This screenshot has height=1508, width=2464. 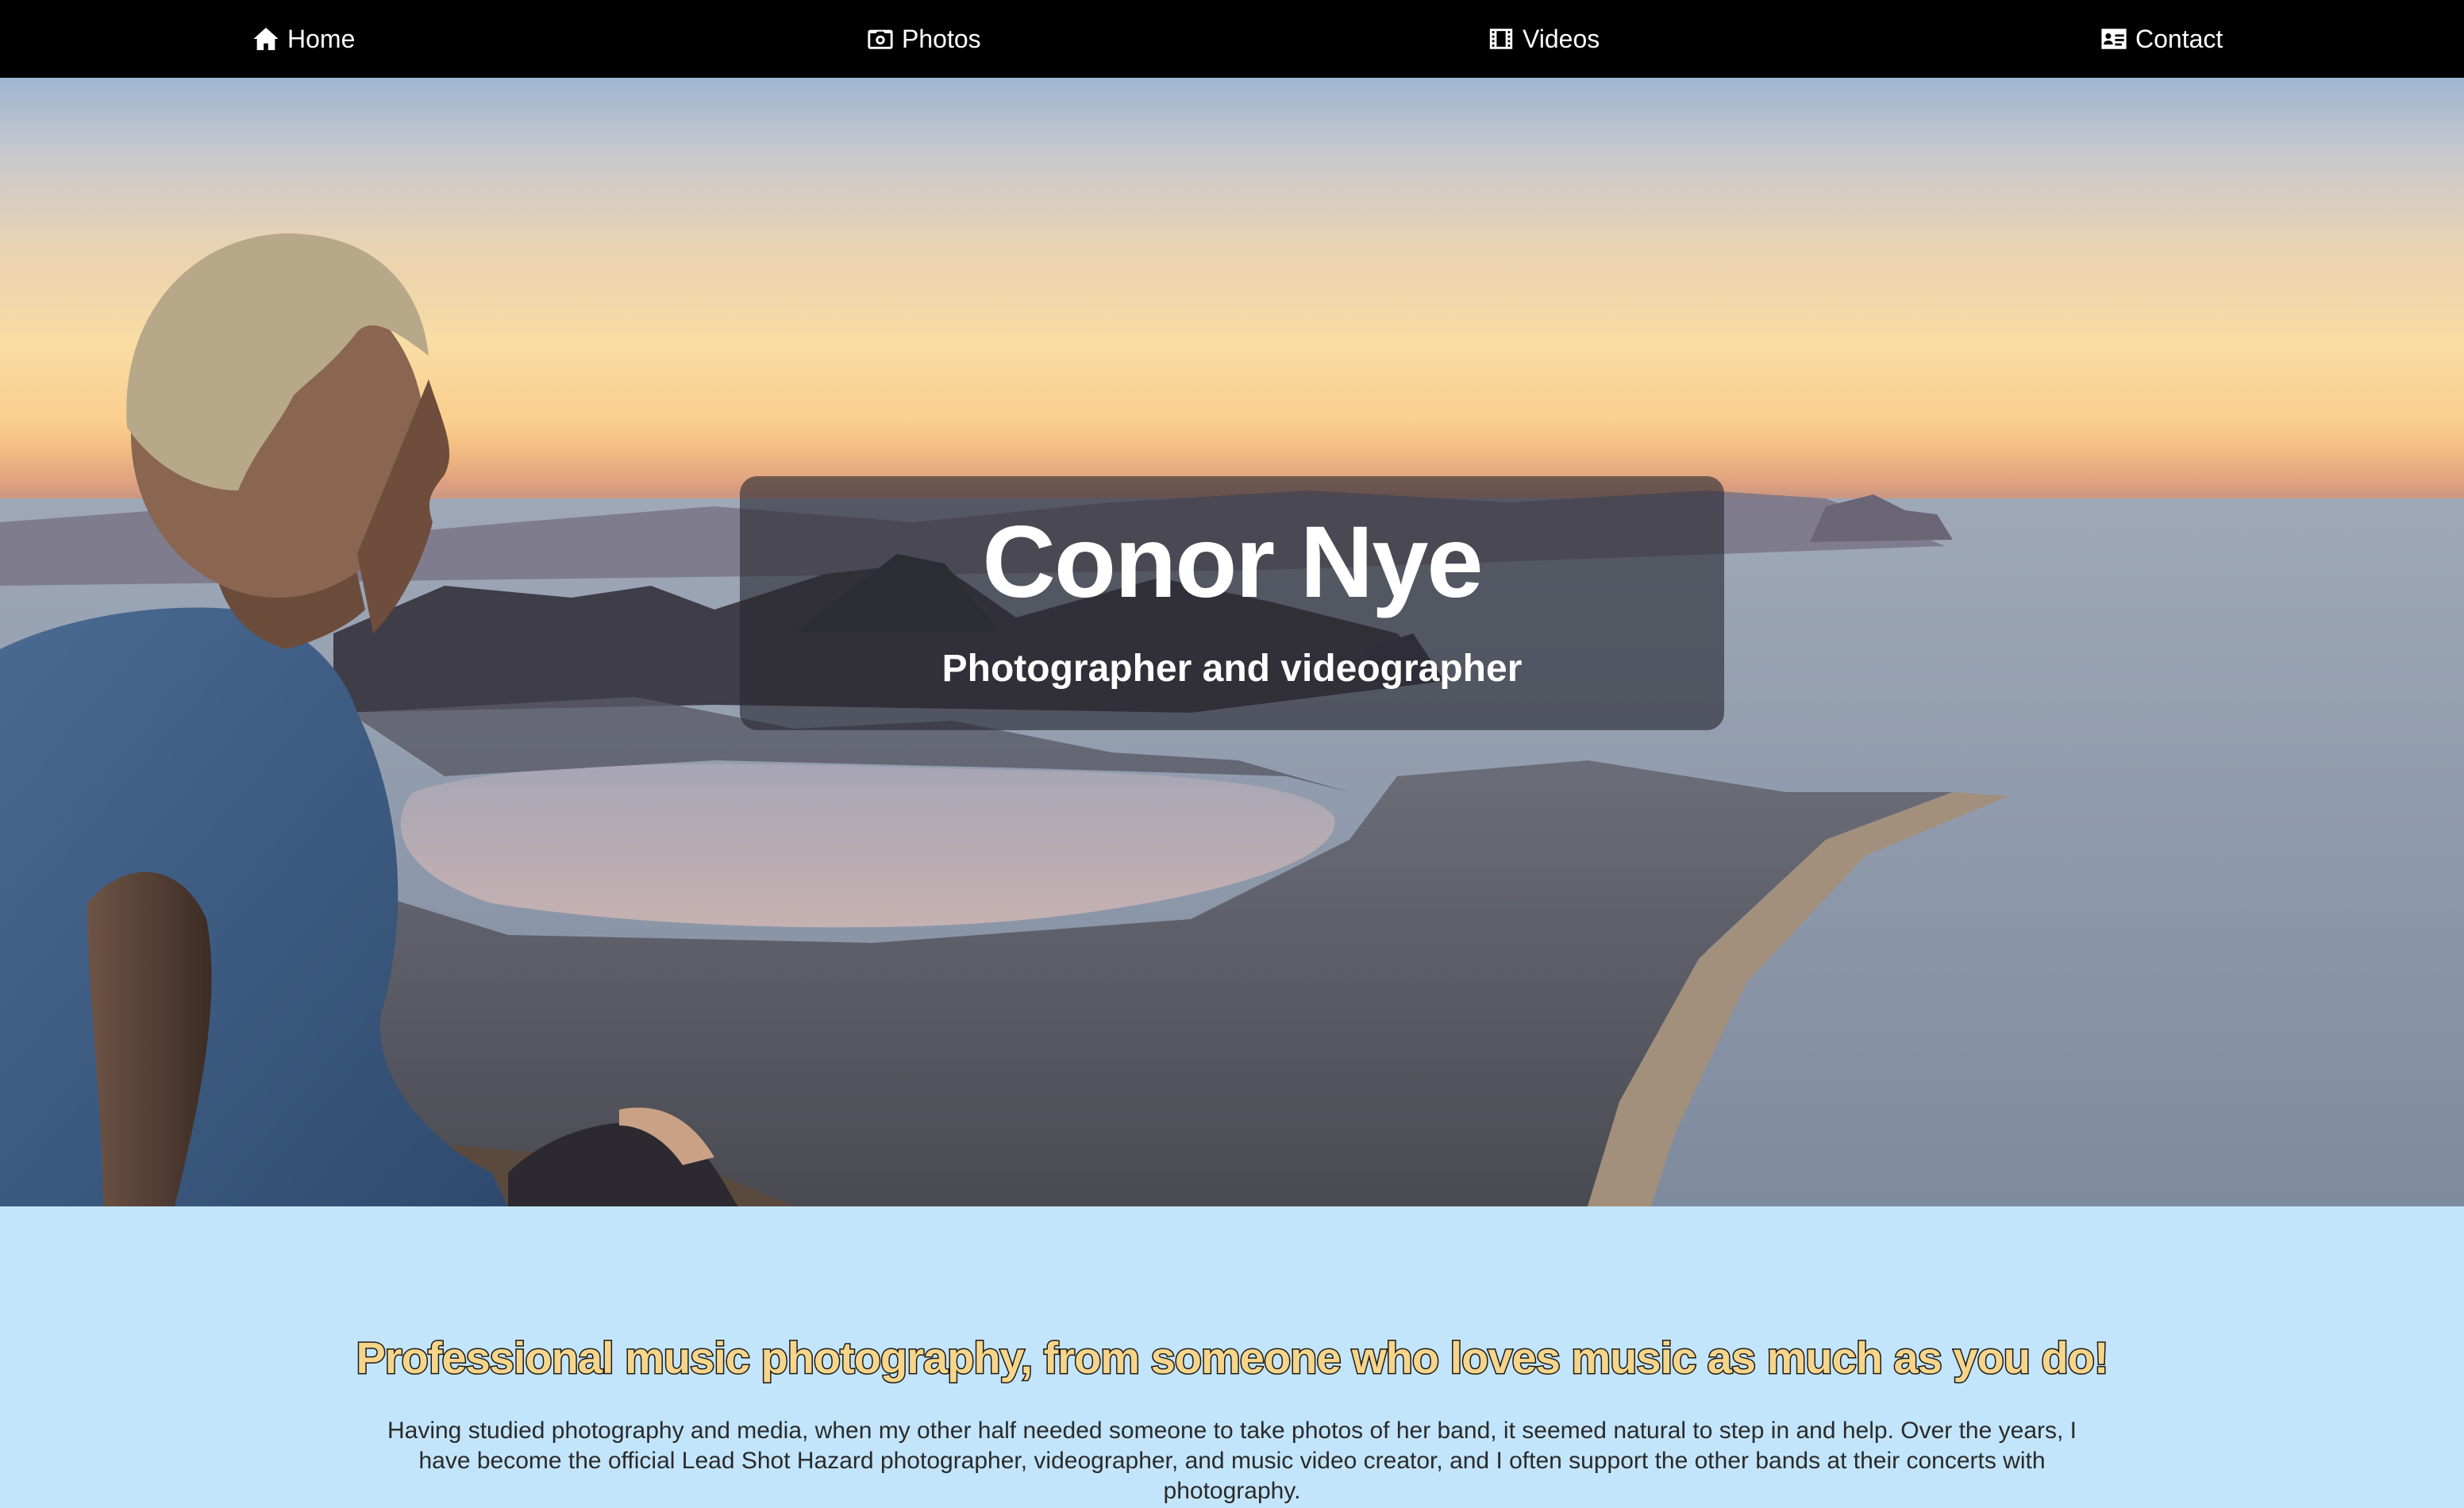 I want to click on camera-icon, so click(x=880, y=38).